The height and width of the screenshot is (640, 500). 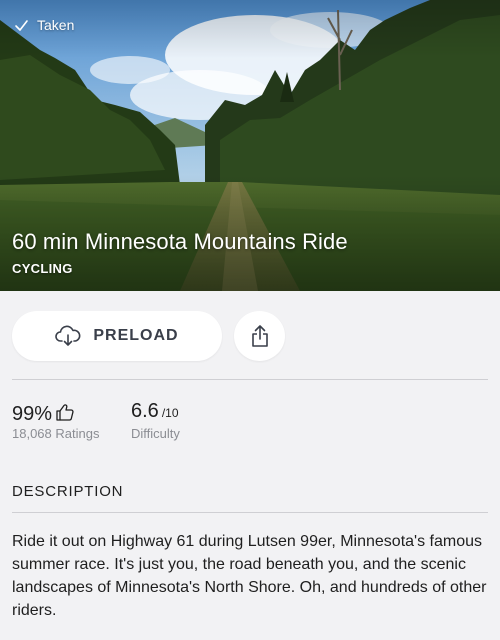 I want to click on ride-category: CYCLING, so click(x=42, y=268).